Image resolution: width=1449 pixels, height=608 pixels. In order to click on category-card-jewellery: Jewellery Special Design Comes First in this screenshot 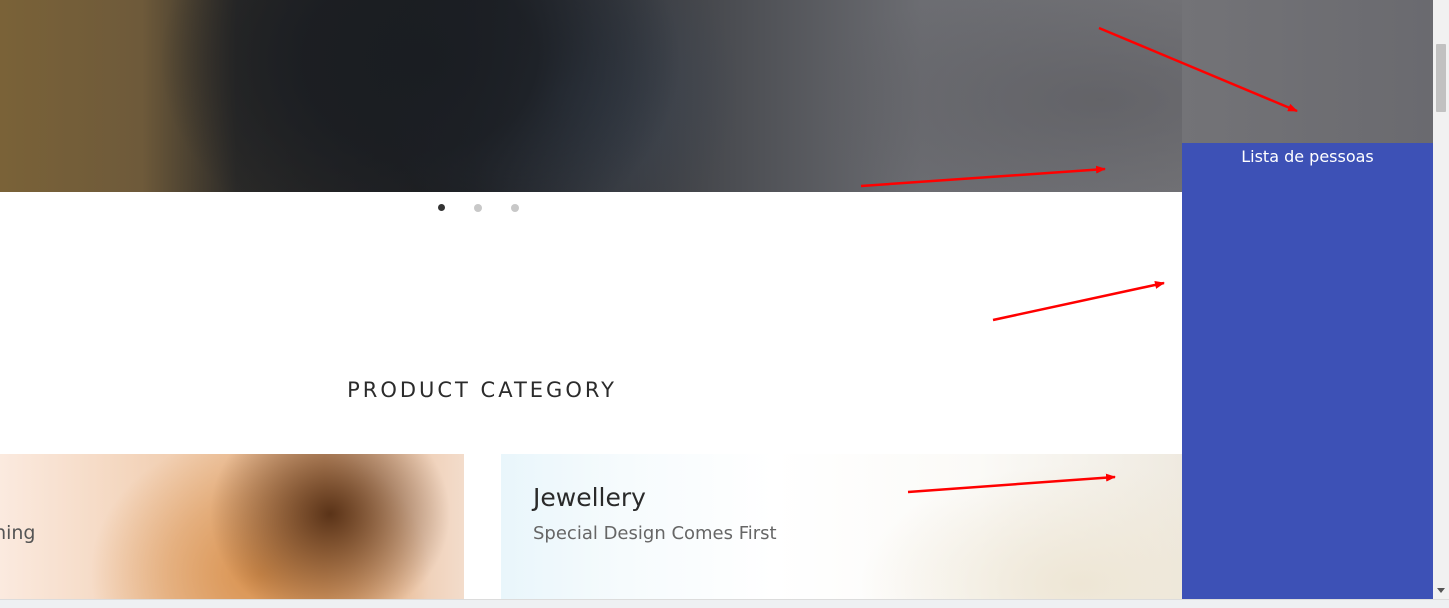, I will do `click(841, 527)`.